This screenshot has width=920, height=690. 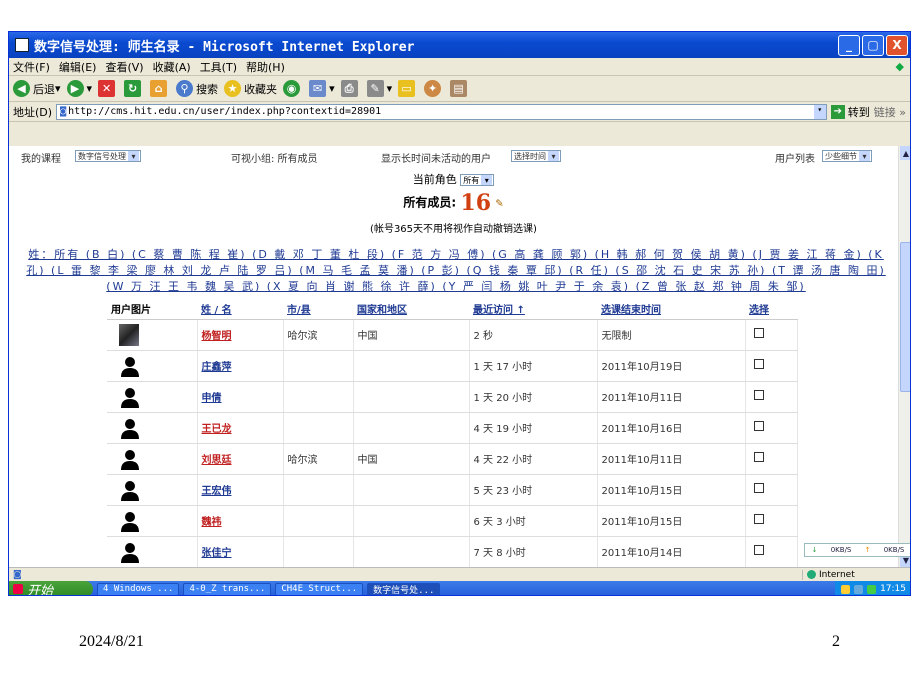 I want to click on tray-volume-icon, so click(x=872, y=589).